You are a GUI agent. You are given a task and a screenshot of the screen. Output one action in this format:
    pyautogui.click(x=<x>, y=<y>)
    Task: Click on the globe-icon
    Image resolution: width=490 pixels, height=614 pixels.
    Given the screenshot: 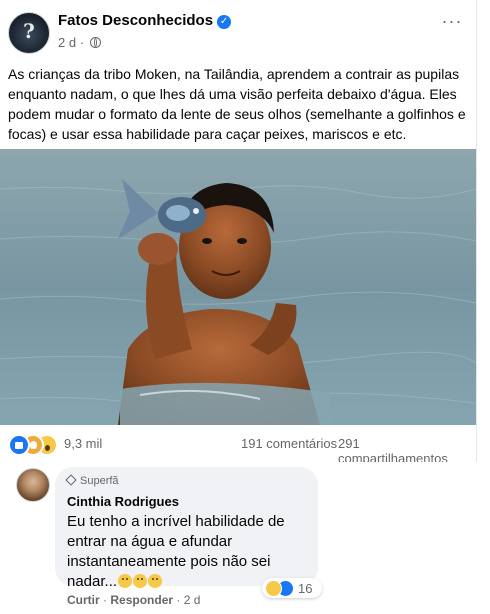 What is the action you would take?
    pyautogui.click(x=95, y=42)
    